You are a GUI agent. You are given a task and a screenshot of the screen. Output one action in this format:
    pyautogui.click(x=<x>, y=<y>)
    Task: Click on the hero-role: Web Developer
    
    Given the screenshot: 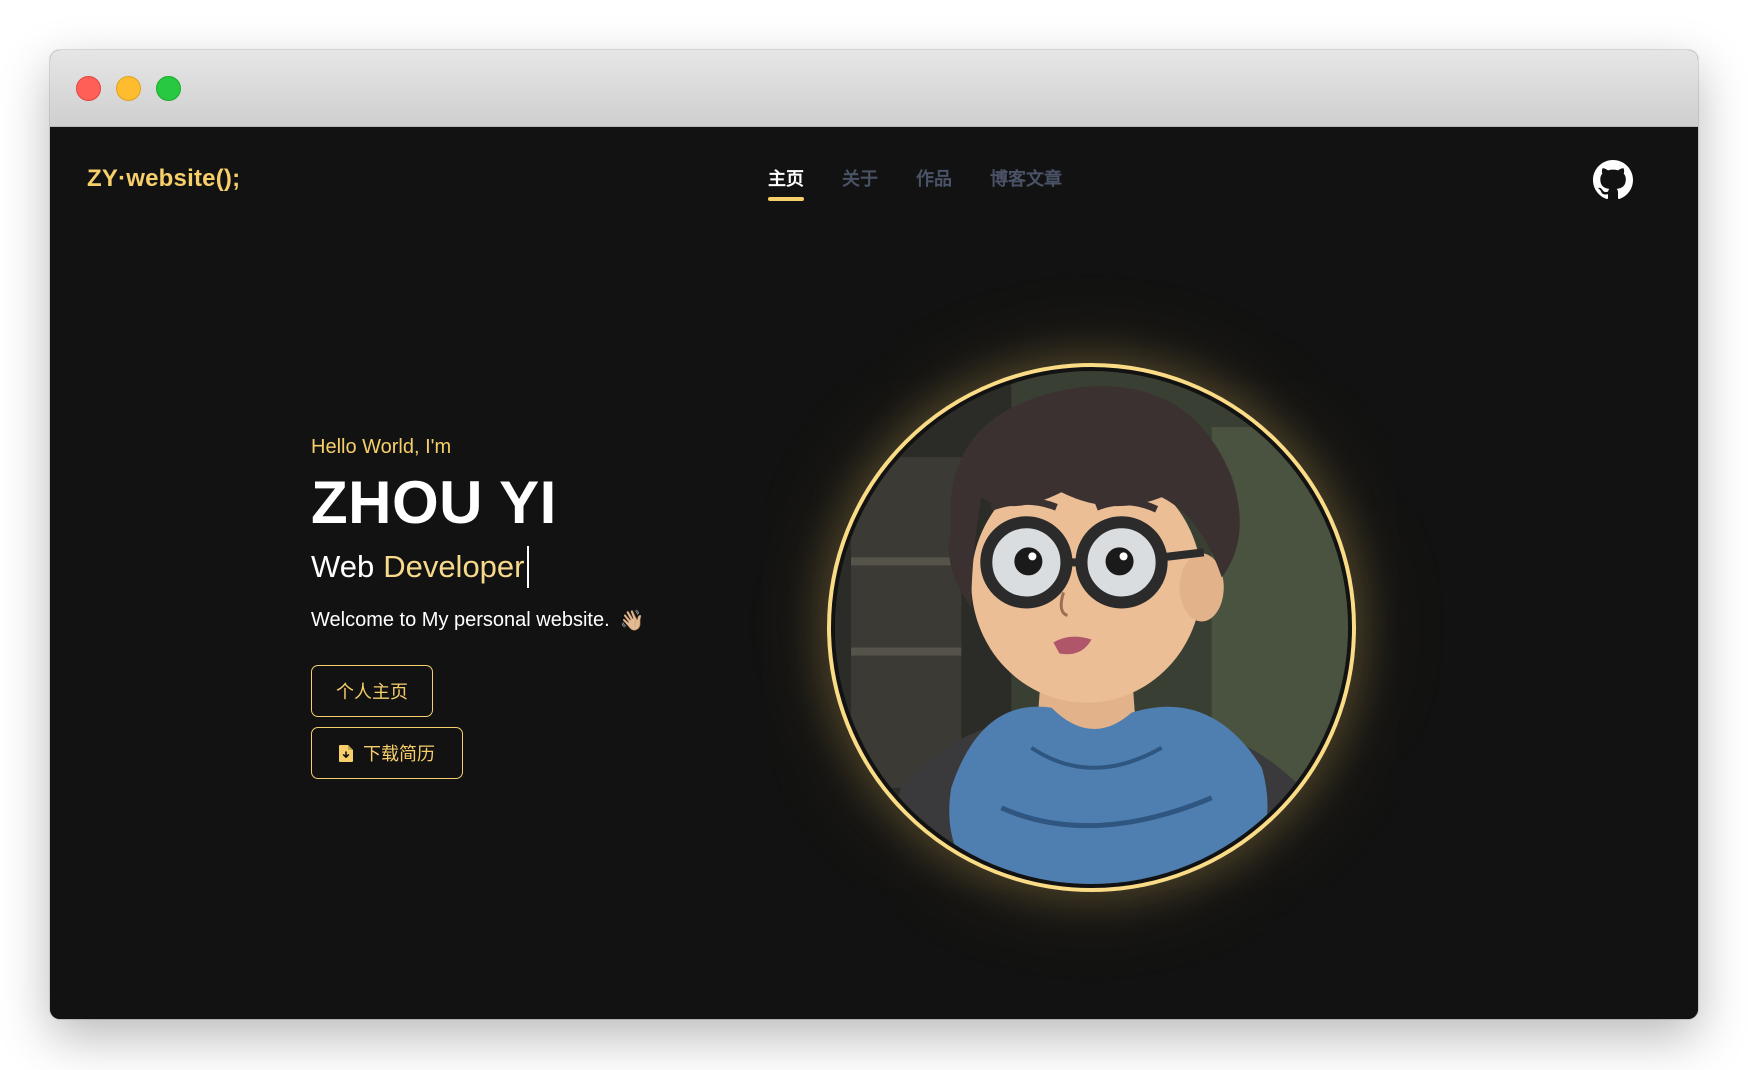 What is the action you would take?
    pyautogui.click(x=521, y=567)
    